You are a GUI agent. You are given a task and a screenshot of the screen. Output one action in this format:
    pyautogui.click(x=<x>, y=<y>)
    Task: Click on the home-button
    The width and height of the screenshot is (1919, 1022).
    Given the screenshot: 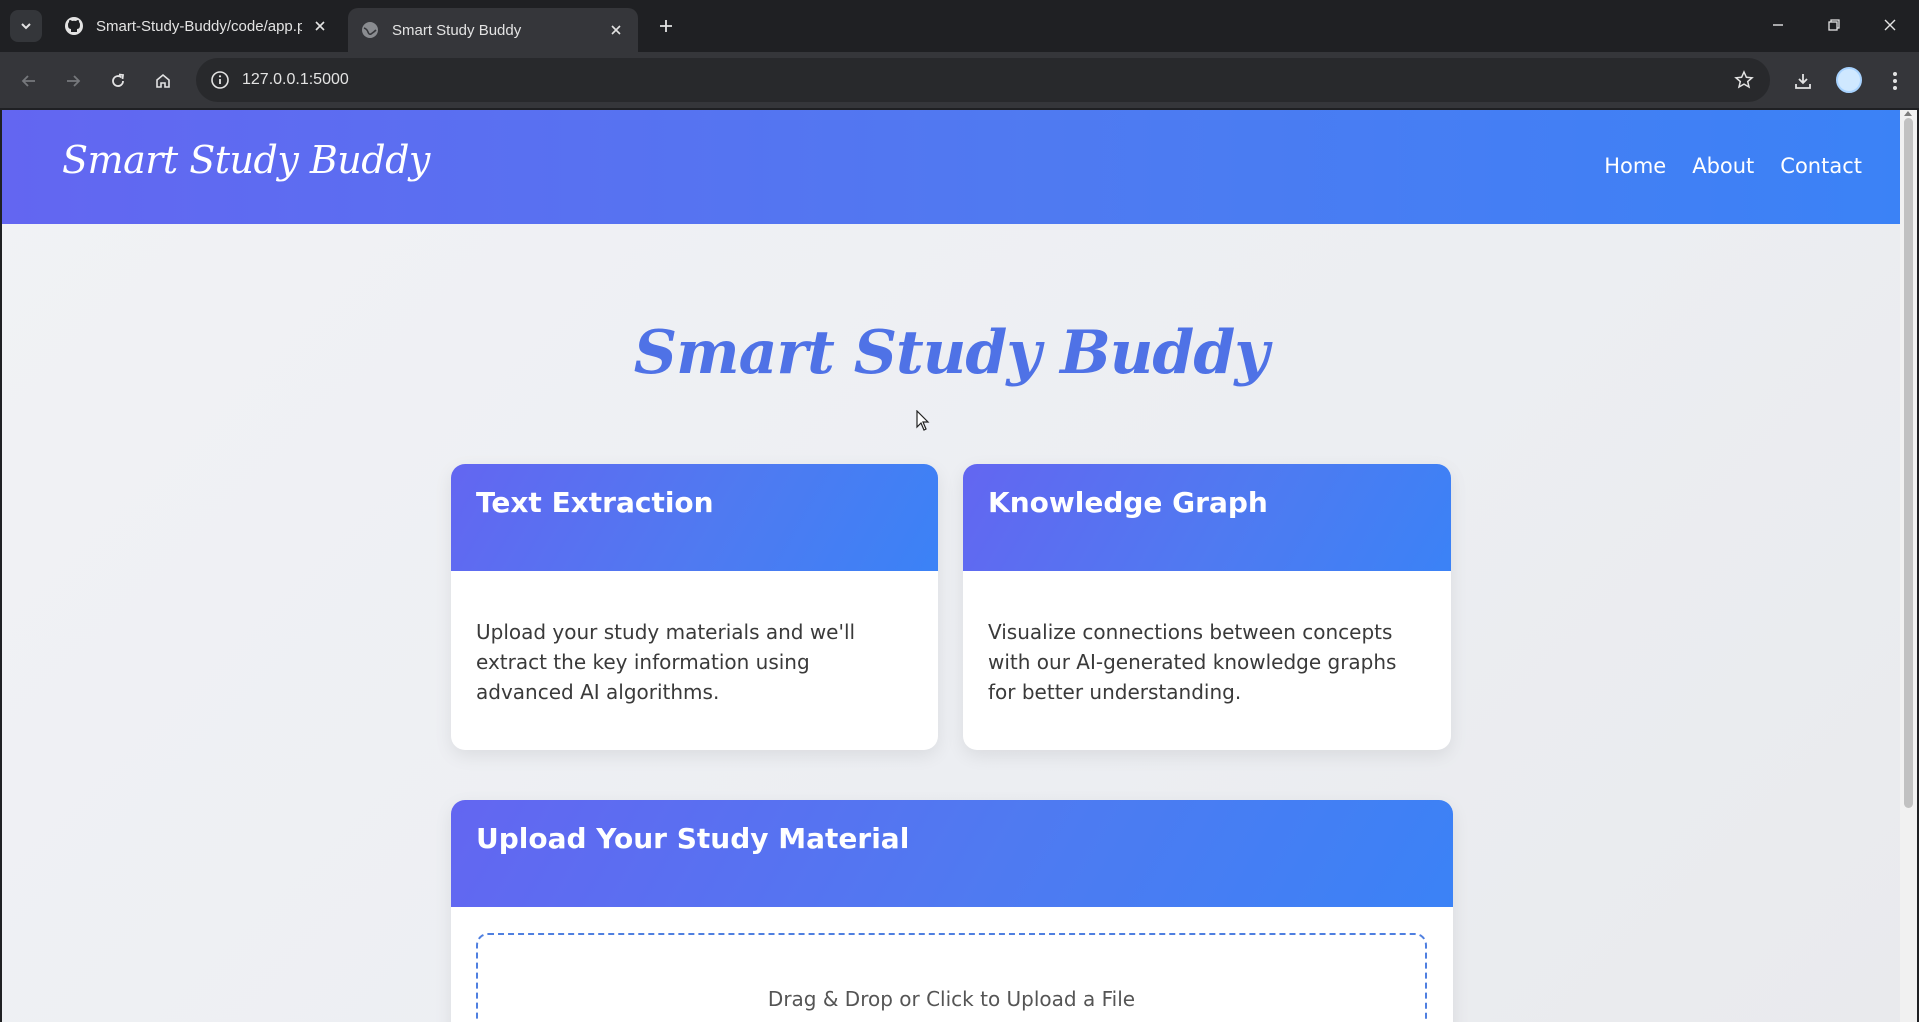 What is the action you would take?
    pyautogui.click(x=163, y=81)
    